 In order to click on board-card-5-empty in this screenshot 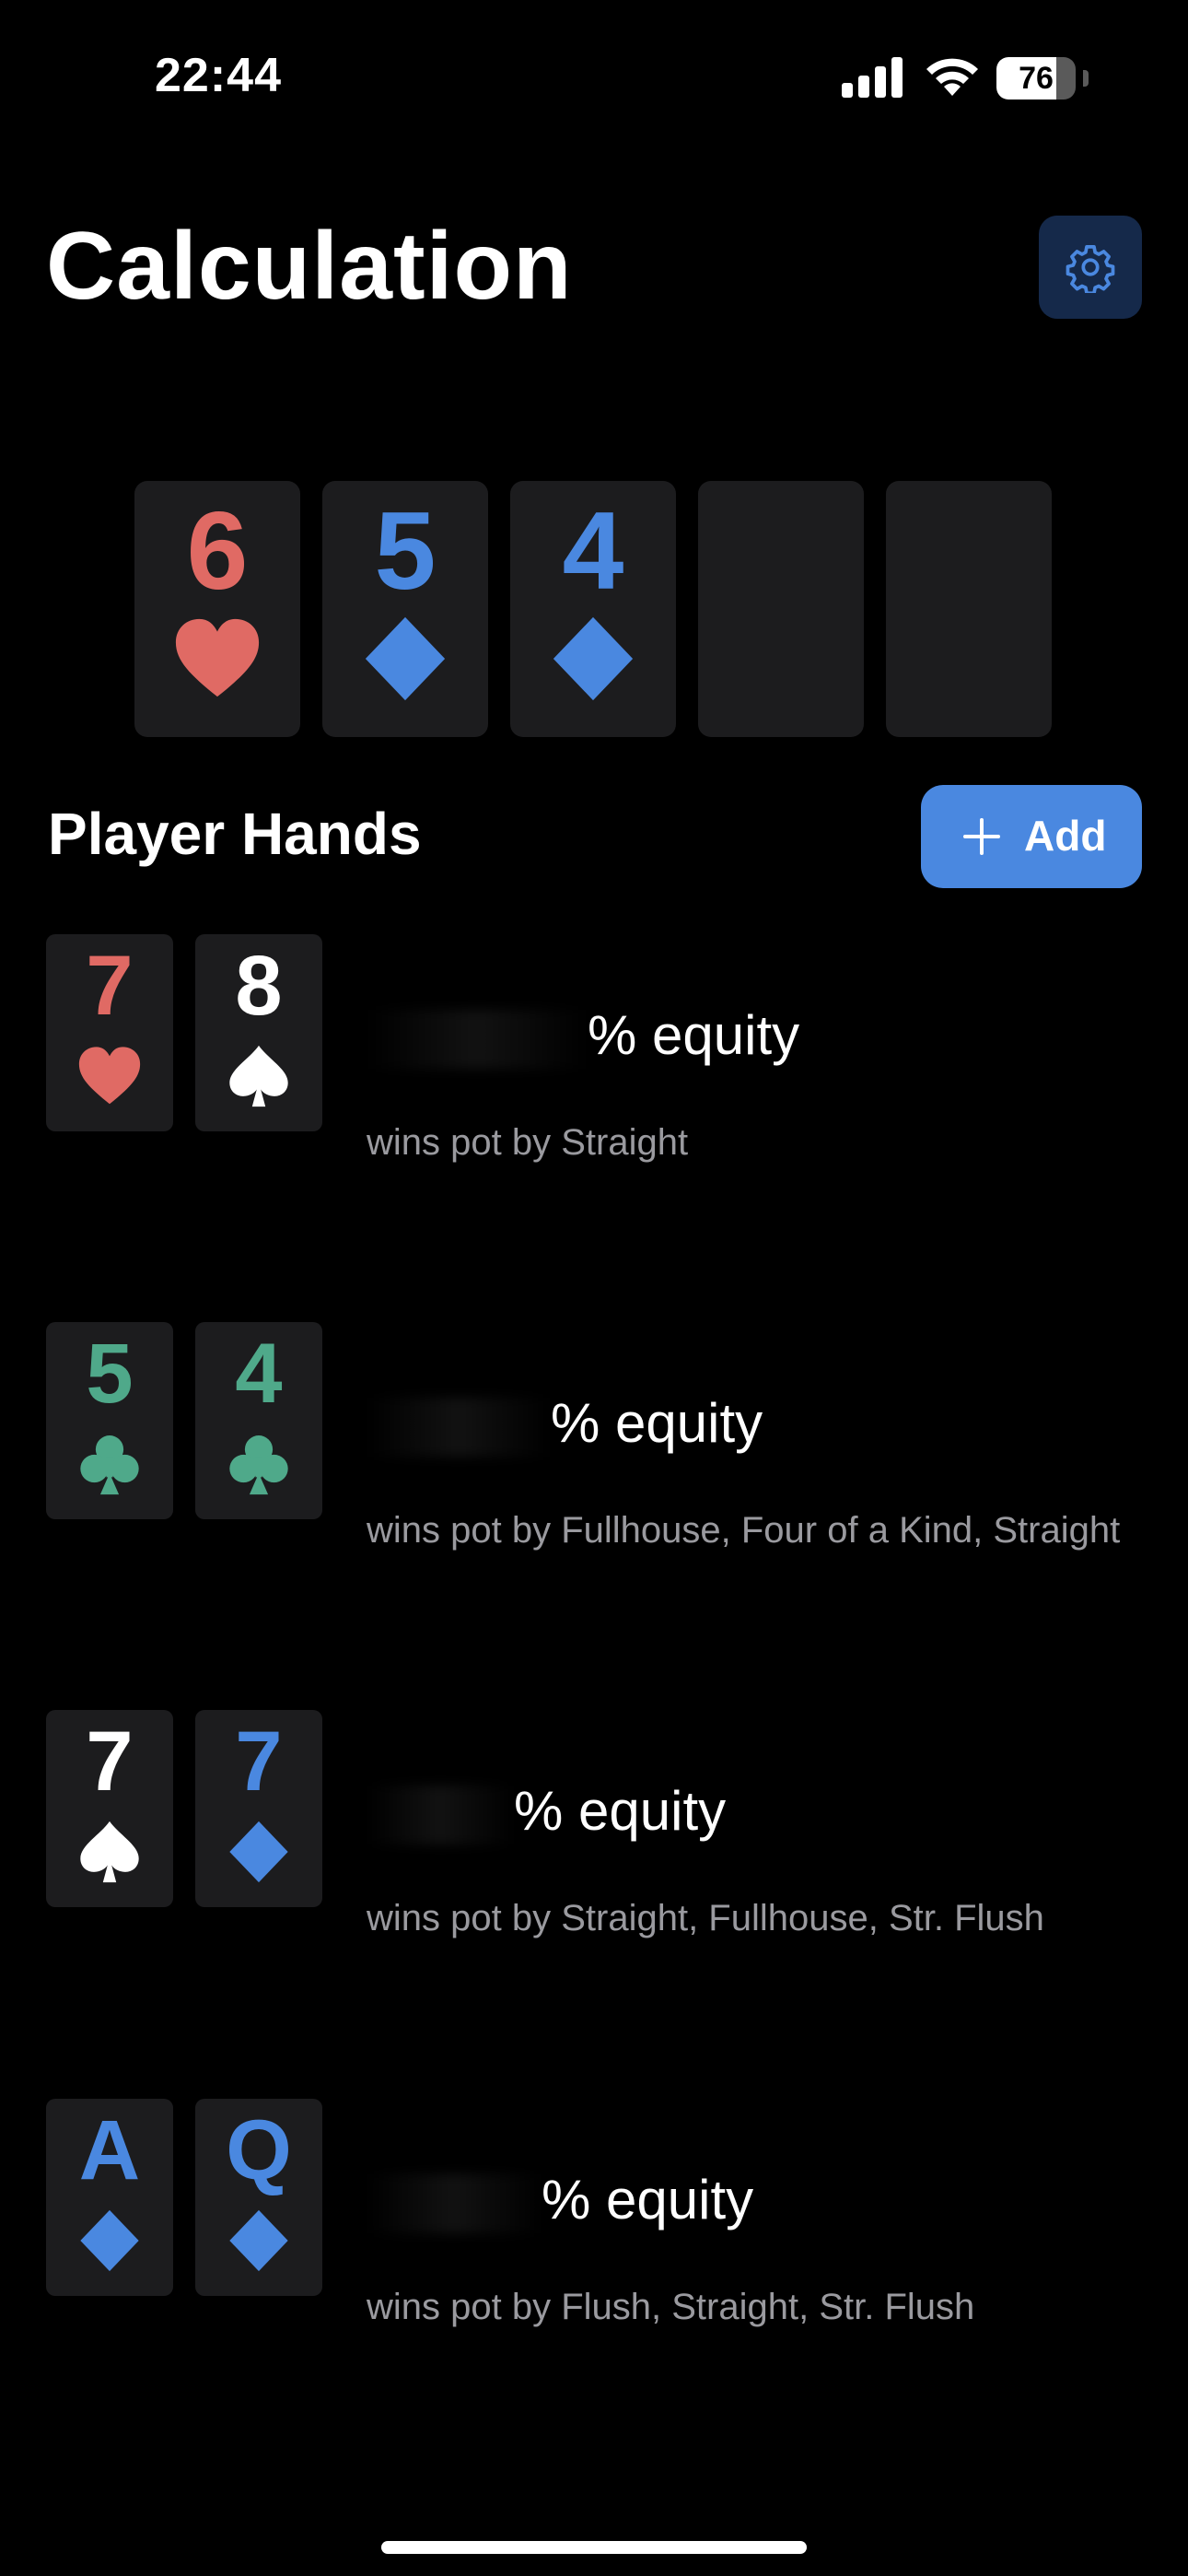, I will do `click(969, 609)`.